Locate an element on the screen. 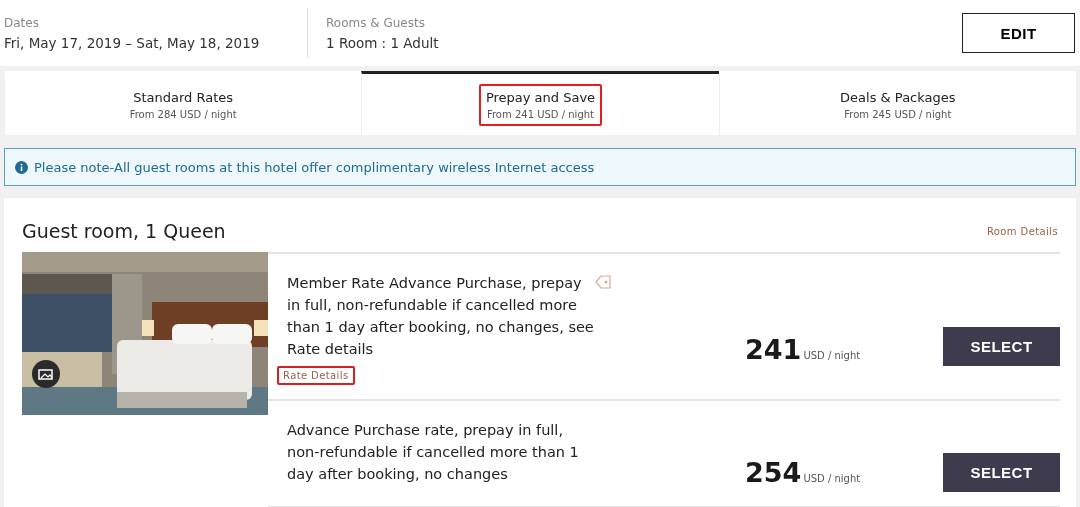 The height and width of the screenshot is (507, 1080). rate-description: Member Rate Advance Purchase, prepay in full, non-refundable if cancelled more than 1 day after booking, no changes, see Rate details is located at coordinates (441, 316).